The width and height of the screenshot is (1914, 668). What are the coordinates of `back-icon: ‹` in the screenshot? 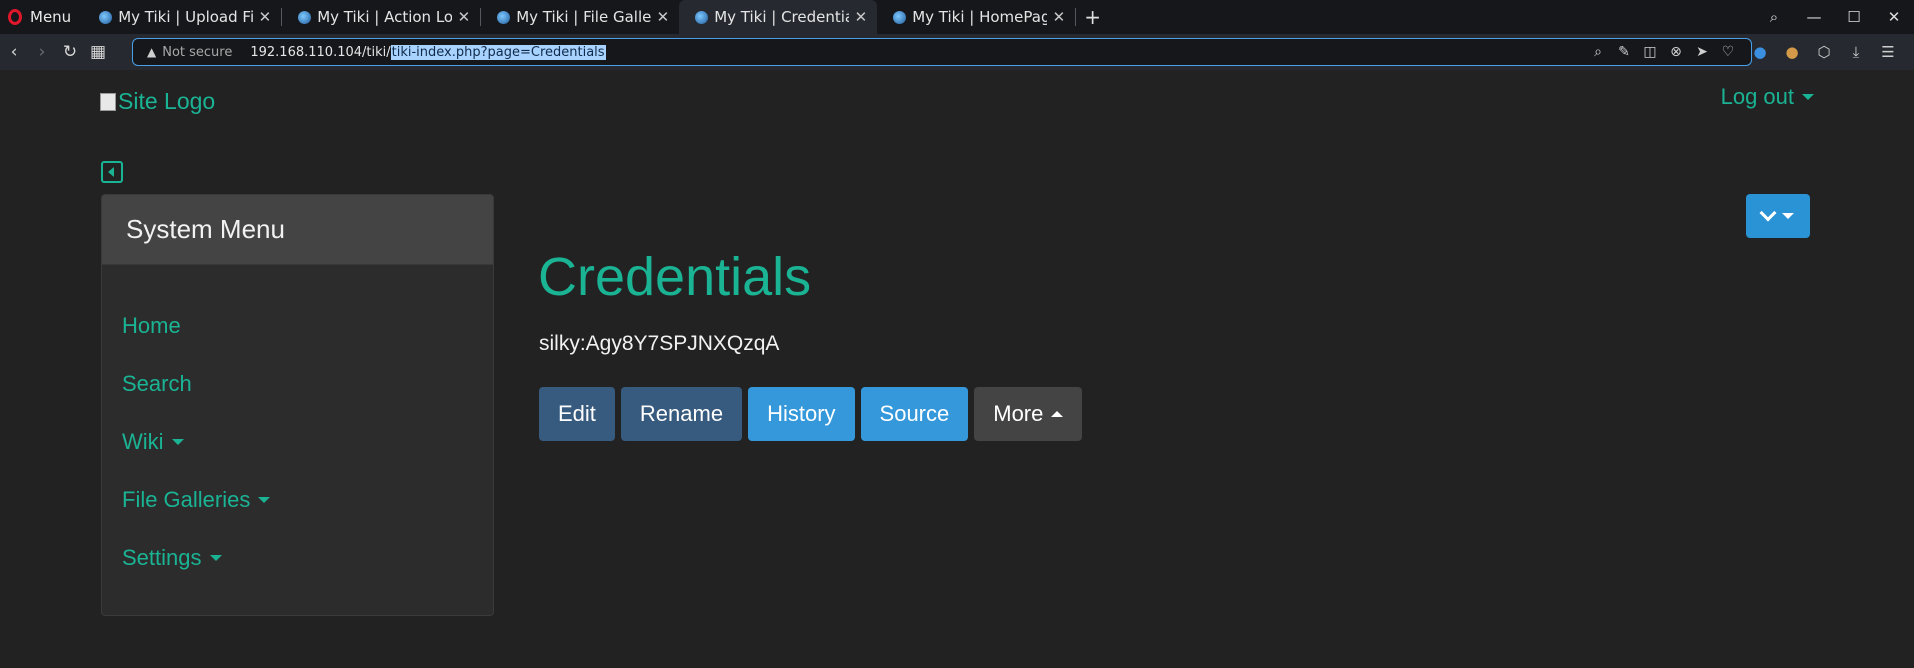 It's located at (14, 52).